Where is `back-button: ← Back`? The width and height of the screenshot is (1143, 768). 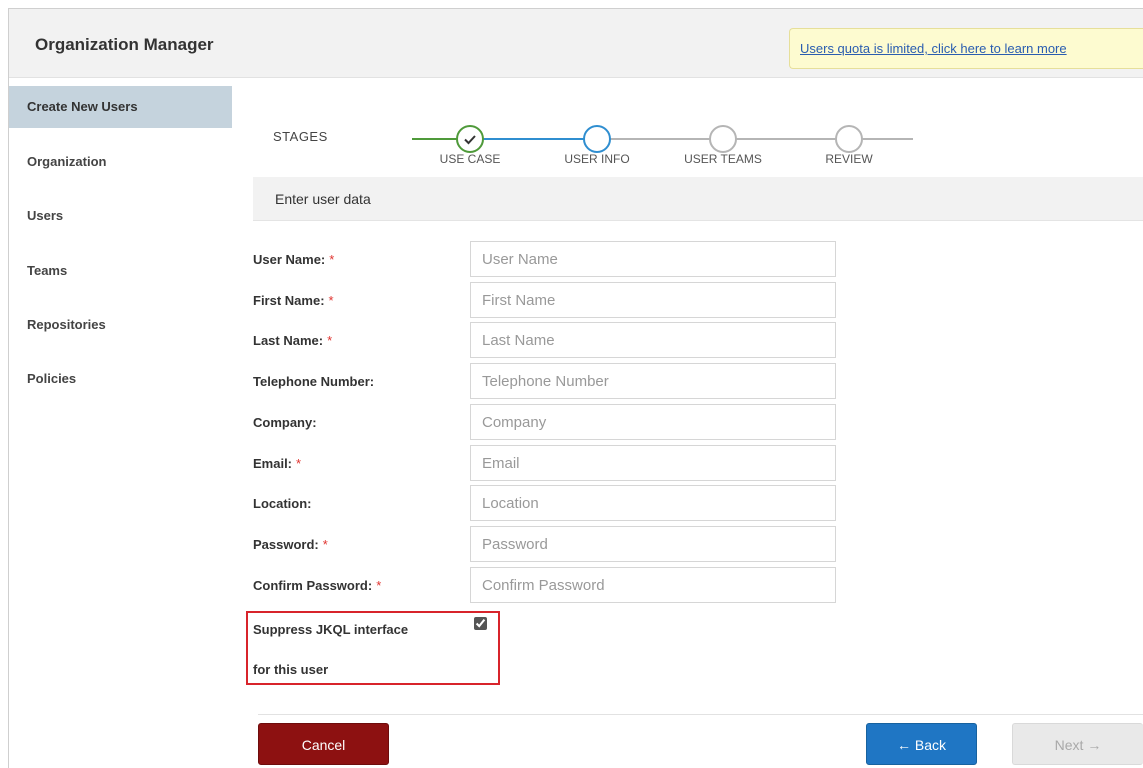
back-button: ← Back is located at coordinates (921, 744).